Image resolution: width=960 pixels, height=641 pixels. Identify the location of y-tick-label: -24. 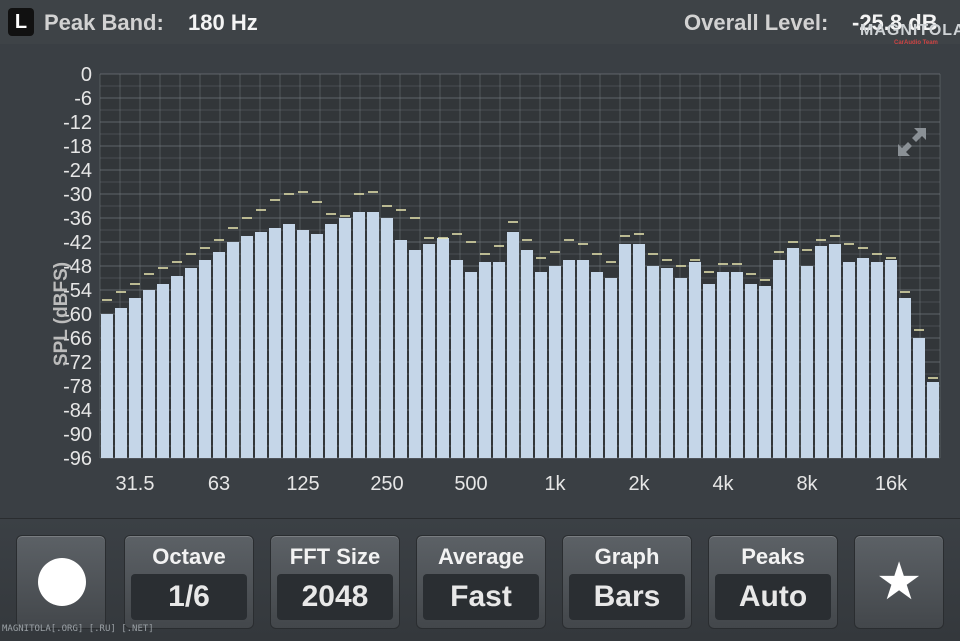
(77, 171).